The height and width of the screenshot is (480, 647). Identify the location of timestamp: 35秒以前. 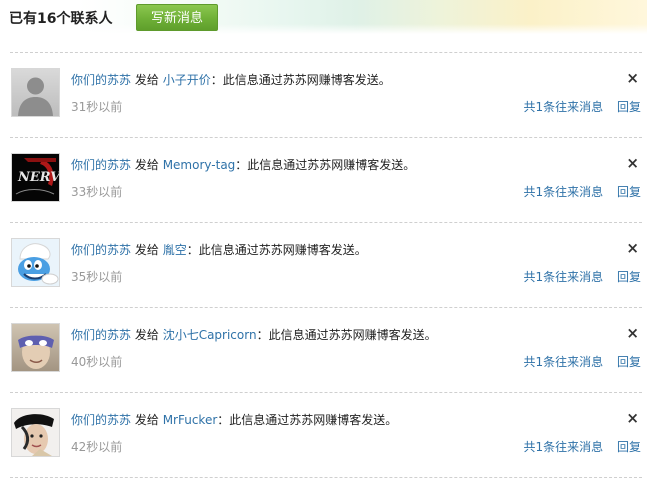
(97, 277).